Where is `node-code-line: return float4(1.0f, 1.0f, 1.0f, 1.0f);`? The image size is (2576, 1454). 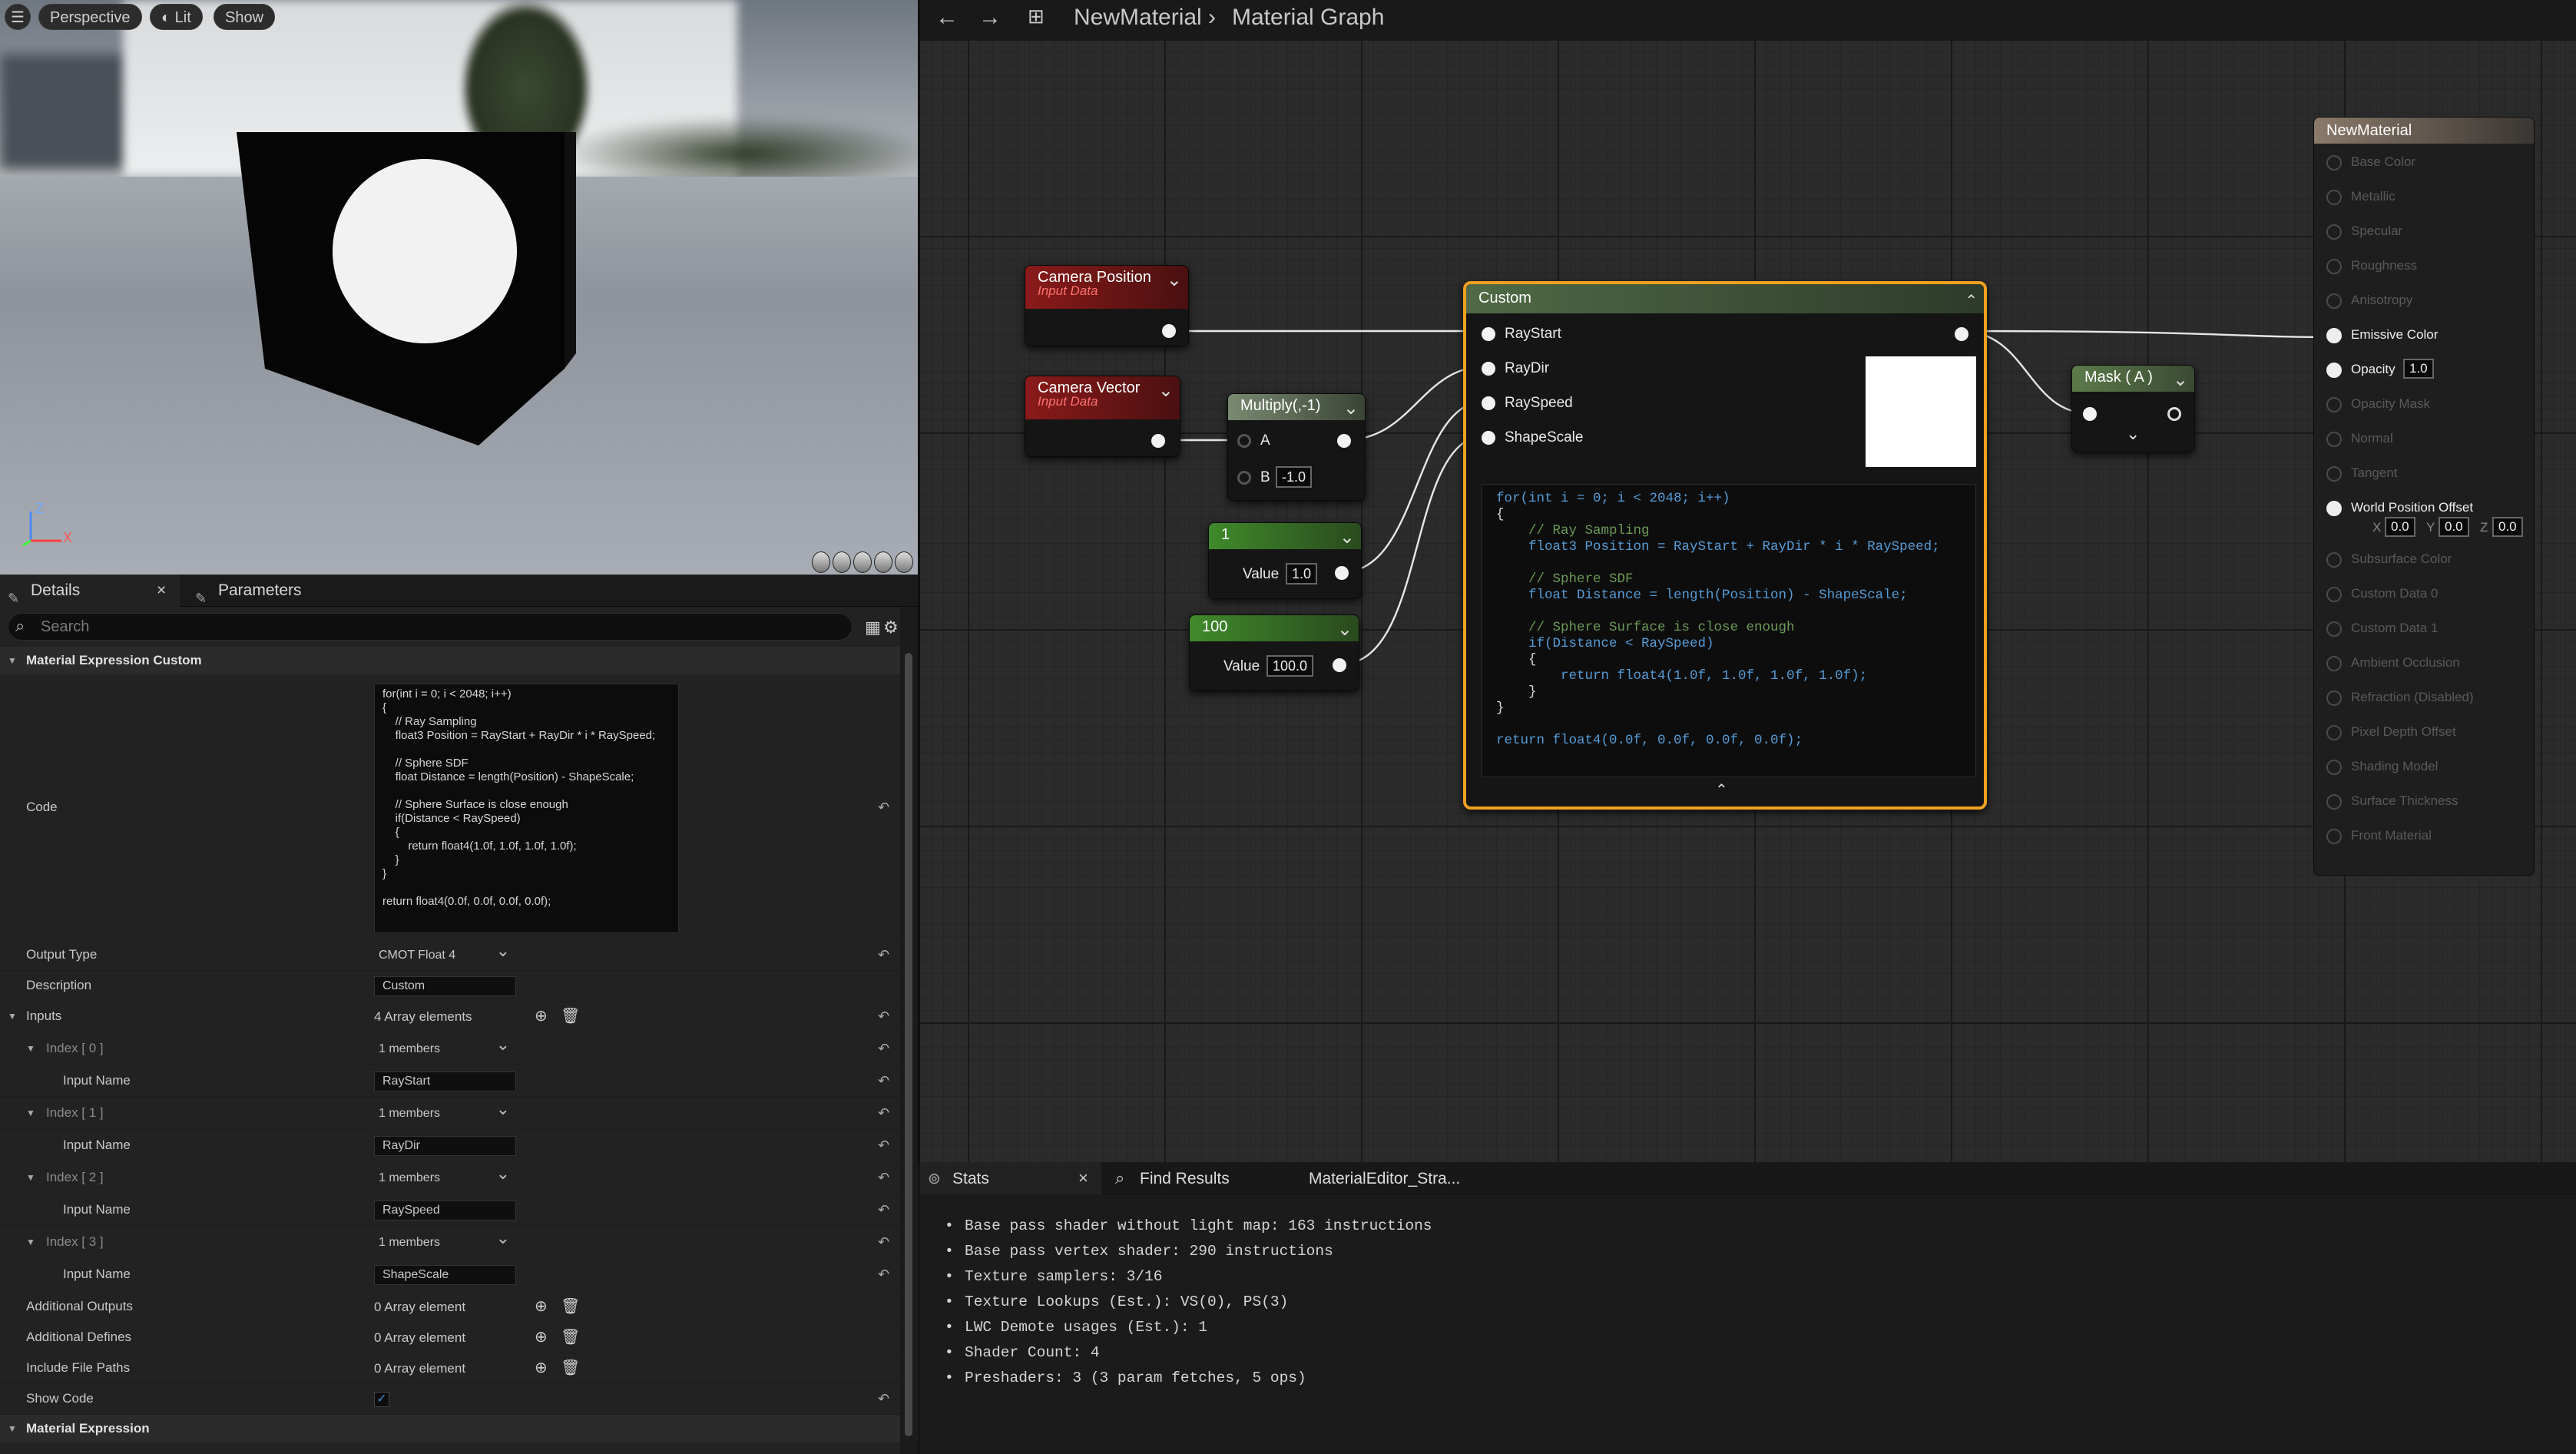 node-code-line: return float4(1.0f, 1.0f, 1.0f, 1.0f); is located at coordinates (1682, 676).